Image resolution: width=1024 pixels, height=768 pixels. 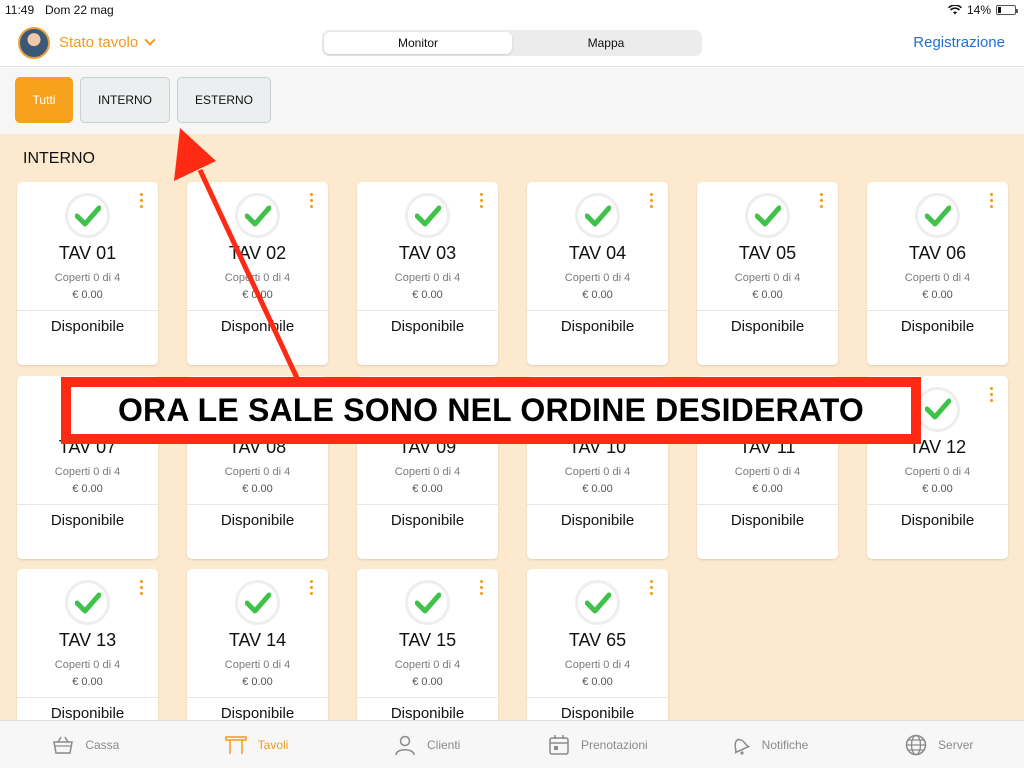 What do you see at coordinates (44, 100) in the screenshot?
I see `filter-tutti-button: Tutti` at bounding box center [44, 100].